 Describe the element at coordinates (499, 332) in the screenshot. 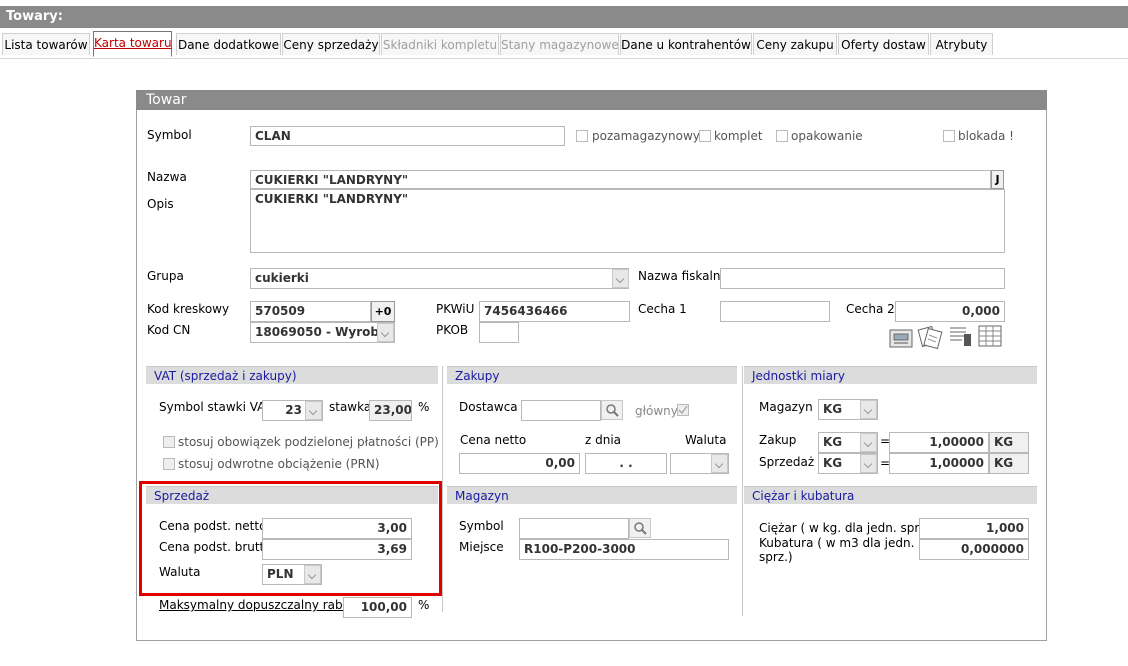

I see `pkob-input` at that location.